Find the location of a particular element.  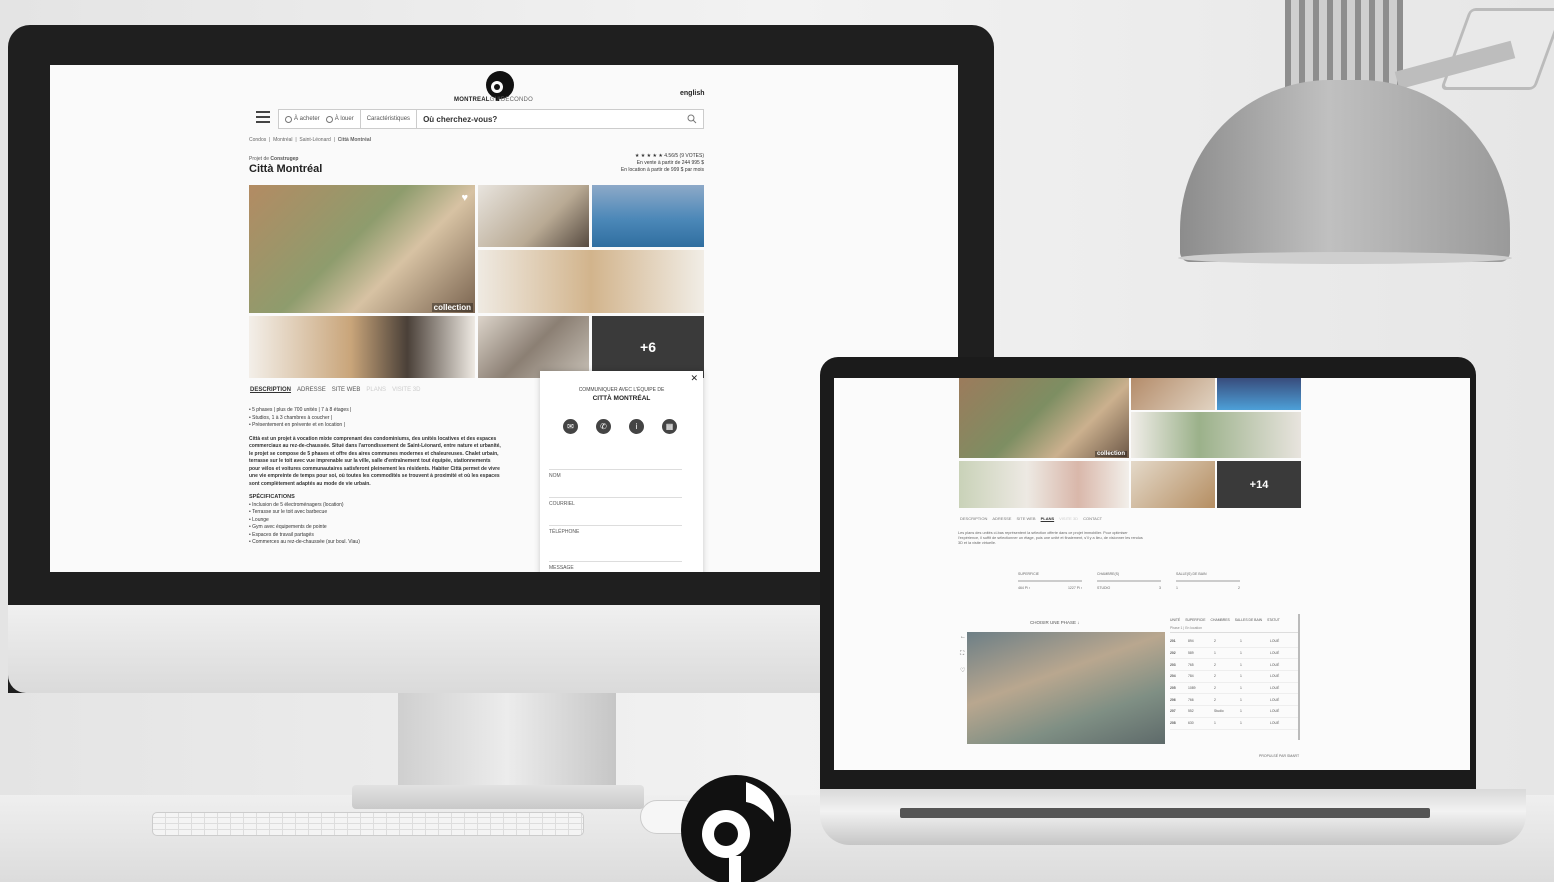

list-item: Studios, 1 à 3 chambres à coucher | is located at coordinates (375, 419).